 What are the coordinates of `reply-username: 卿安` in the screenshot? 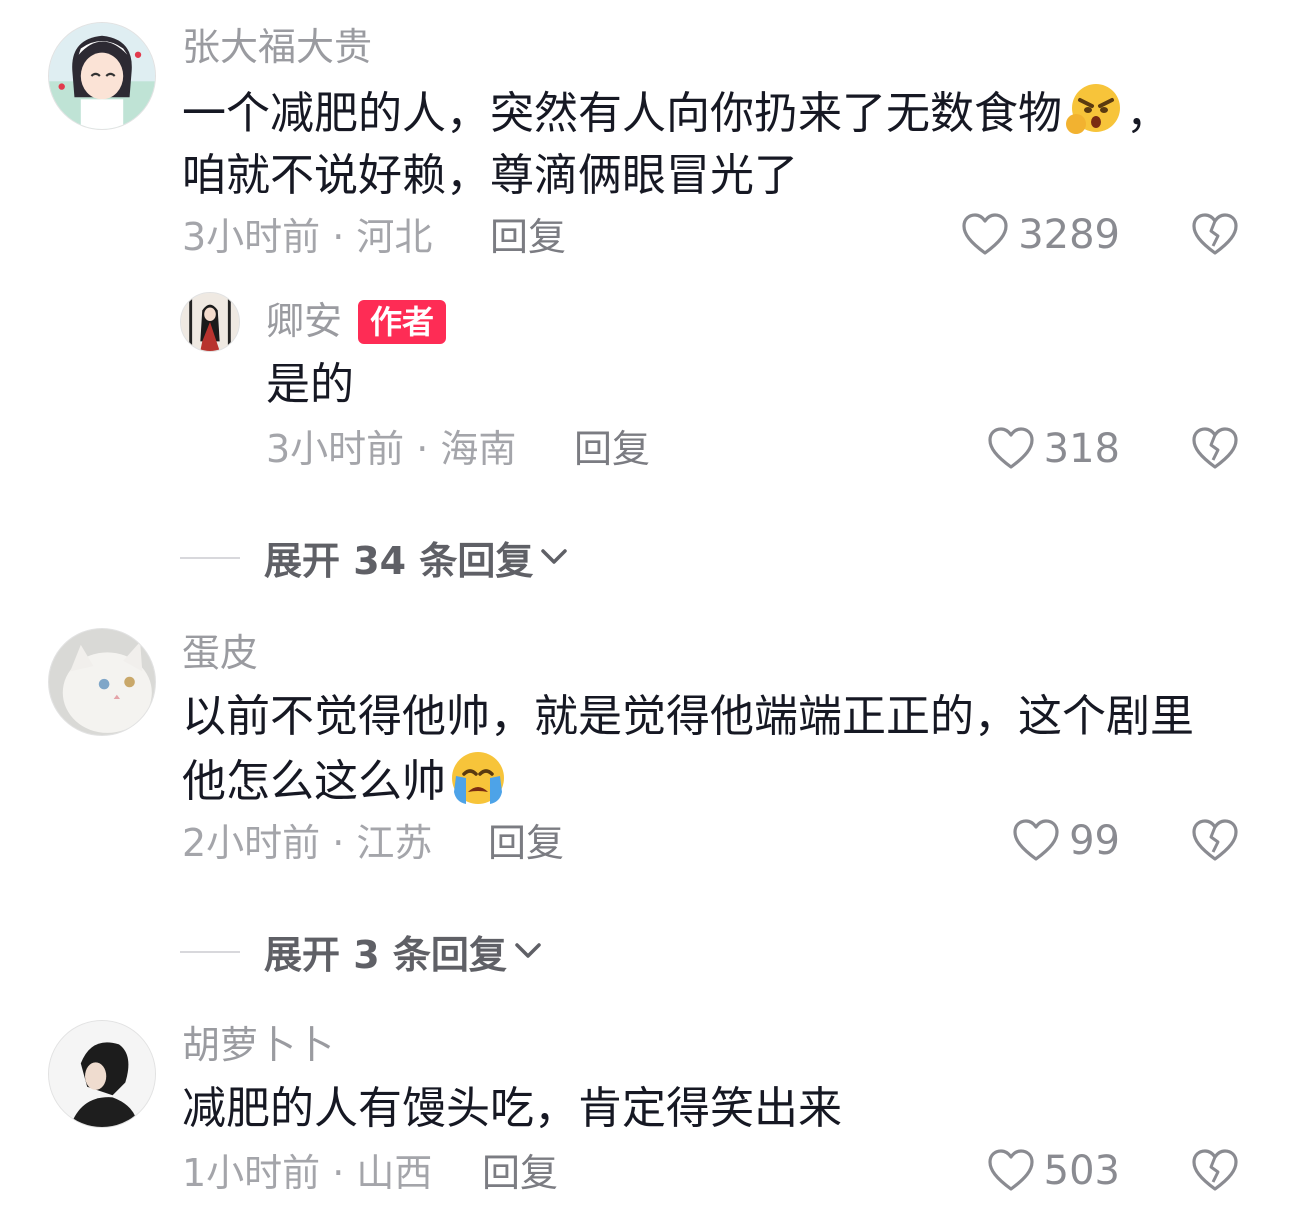 It's located at (304, 321).